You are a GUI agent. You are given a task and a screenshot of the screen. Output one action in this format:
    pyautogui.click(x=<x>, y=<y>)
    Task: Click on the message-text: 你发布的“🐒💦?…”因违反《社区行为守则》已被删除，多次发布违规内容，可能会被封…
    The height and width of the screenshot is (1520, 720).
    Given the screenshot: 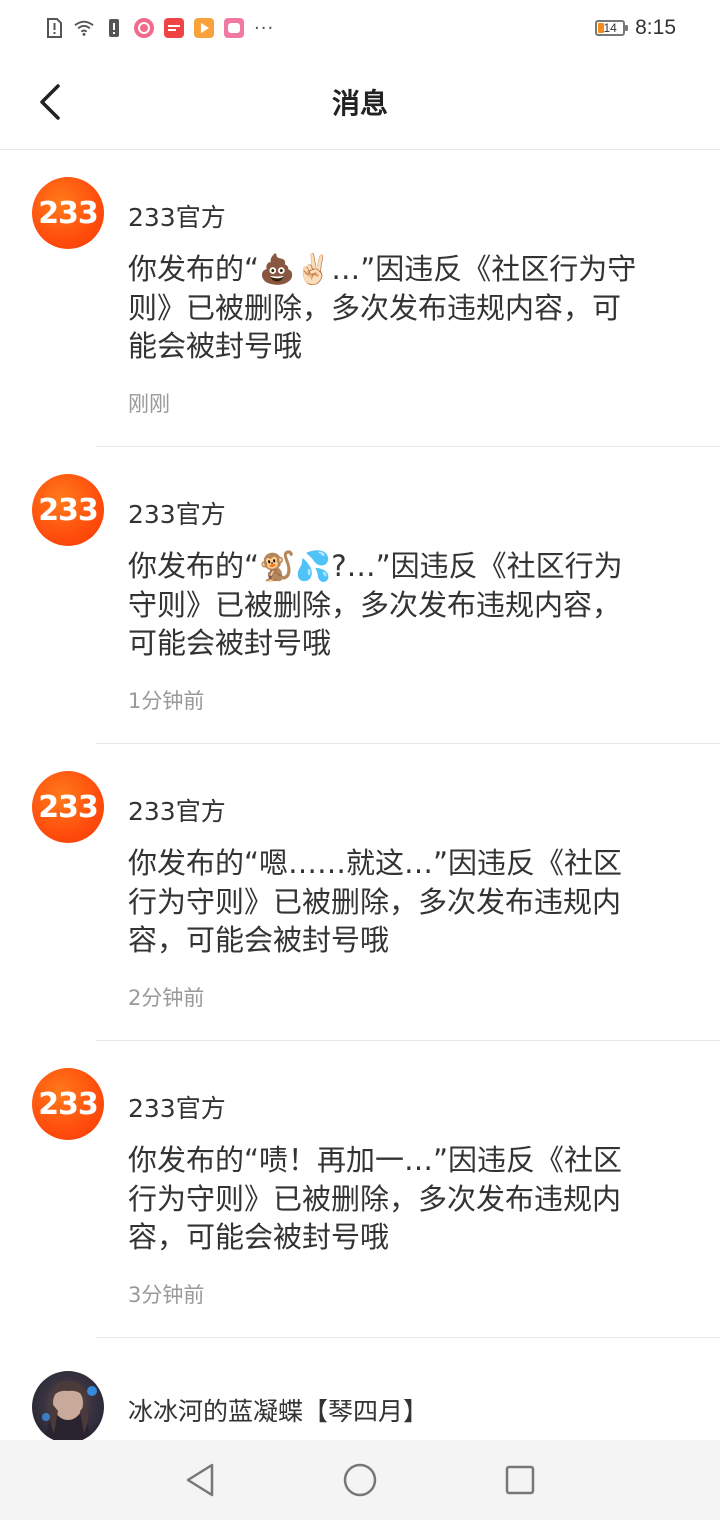 What is the action you would take?
    pyautogui.click(x=375, y=604)
    